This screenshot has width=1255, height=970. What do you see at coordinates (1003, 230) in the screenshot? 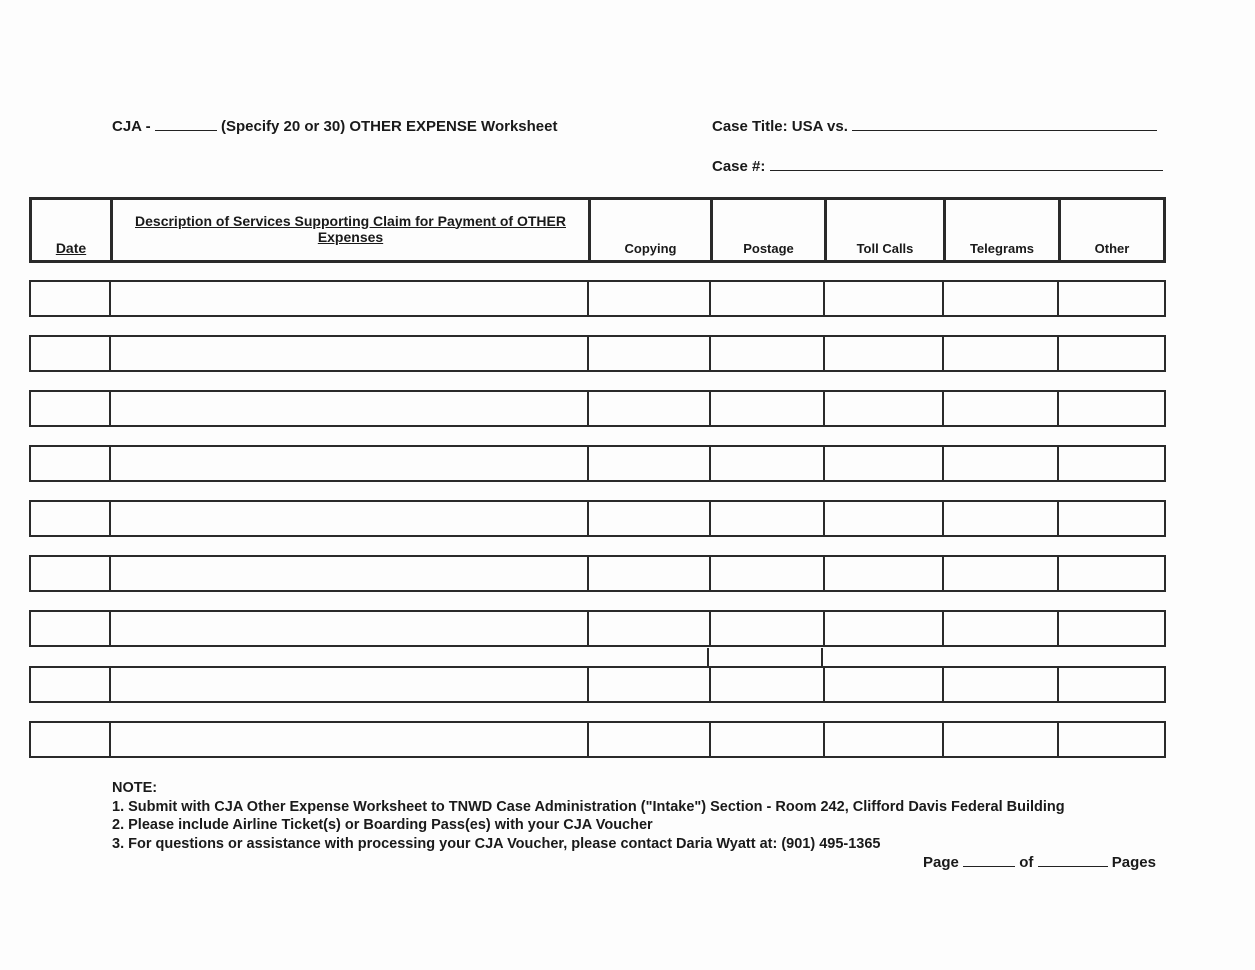
I see `column-header-telegrams: Telegrams` at bounding box center [1003, 230].